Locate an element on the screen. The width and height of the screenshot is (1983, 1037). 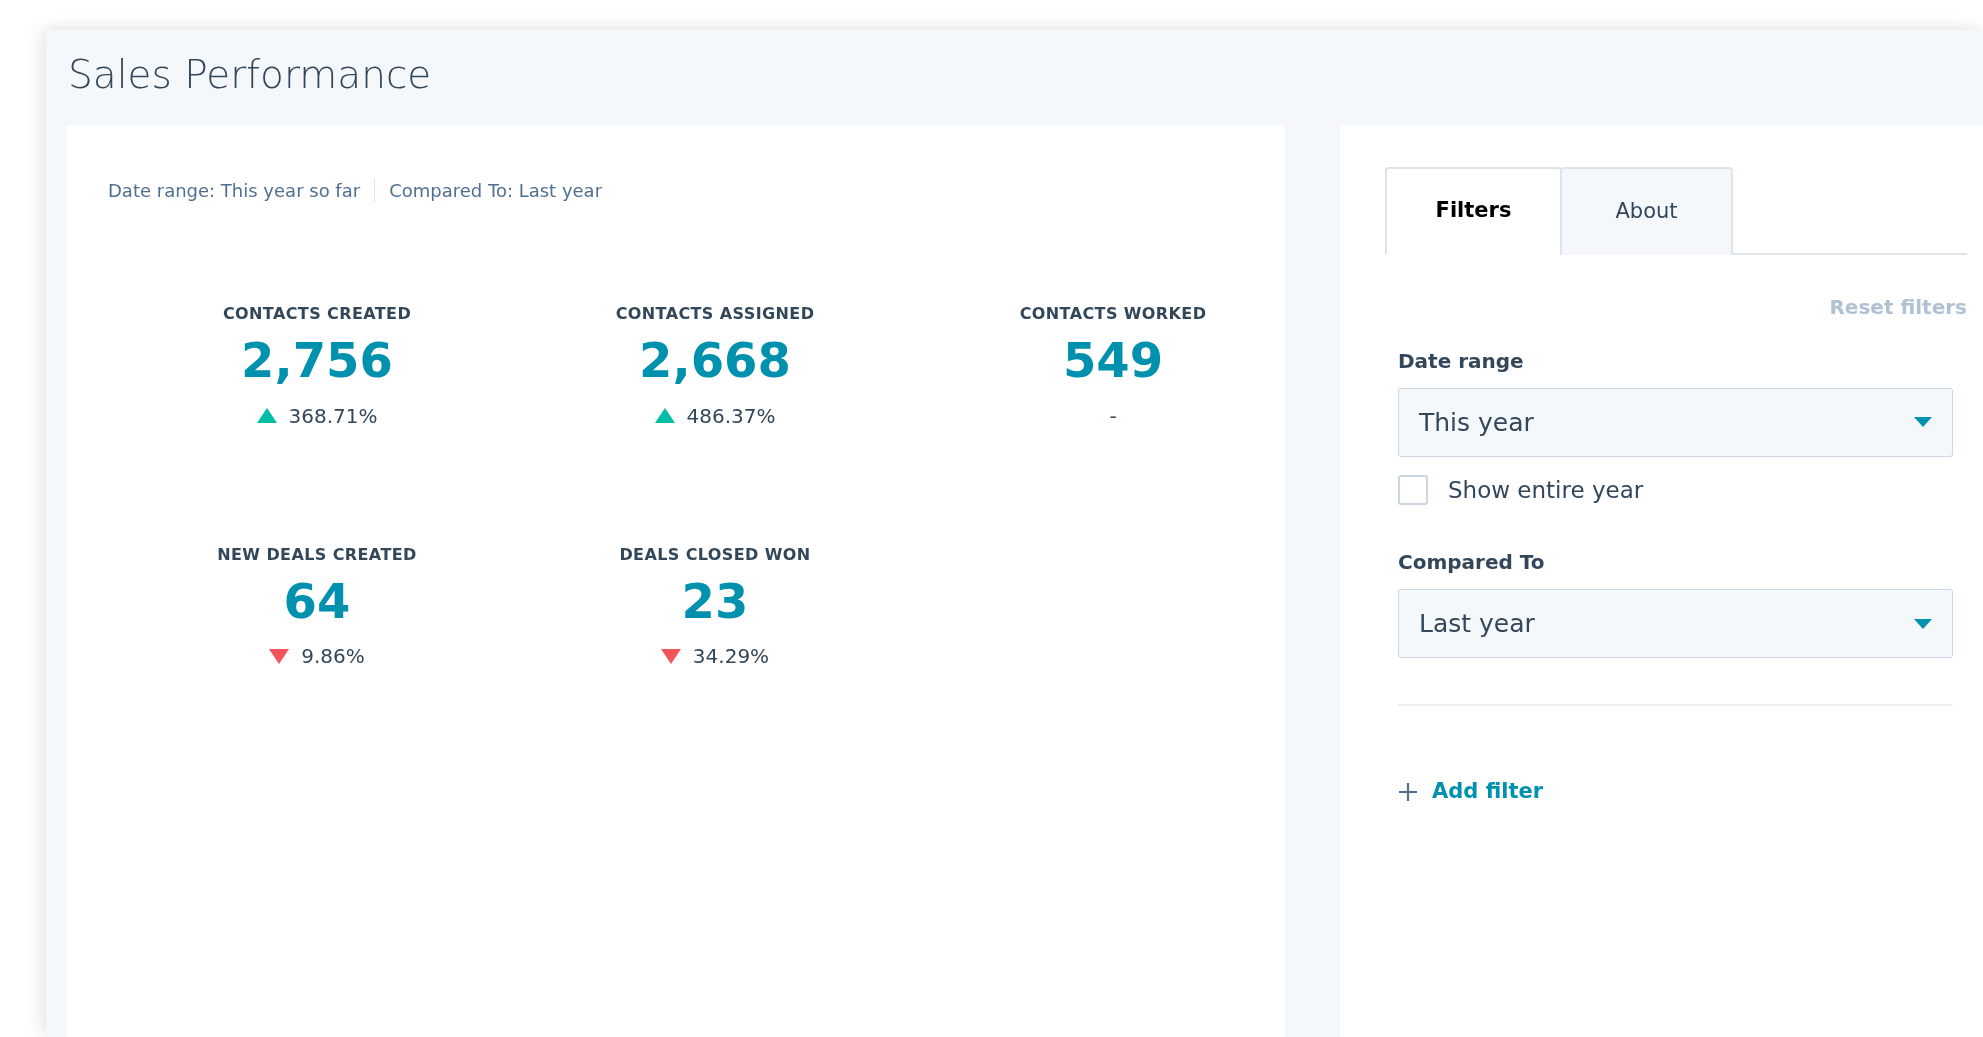
metric-label: NEW DEALS CREATED is located at coordinates (317, 554).